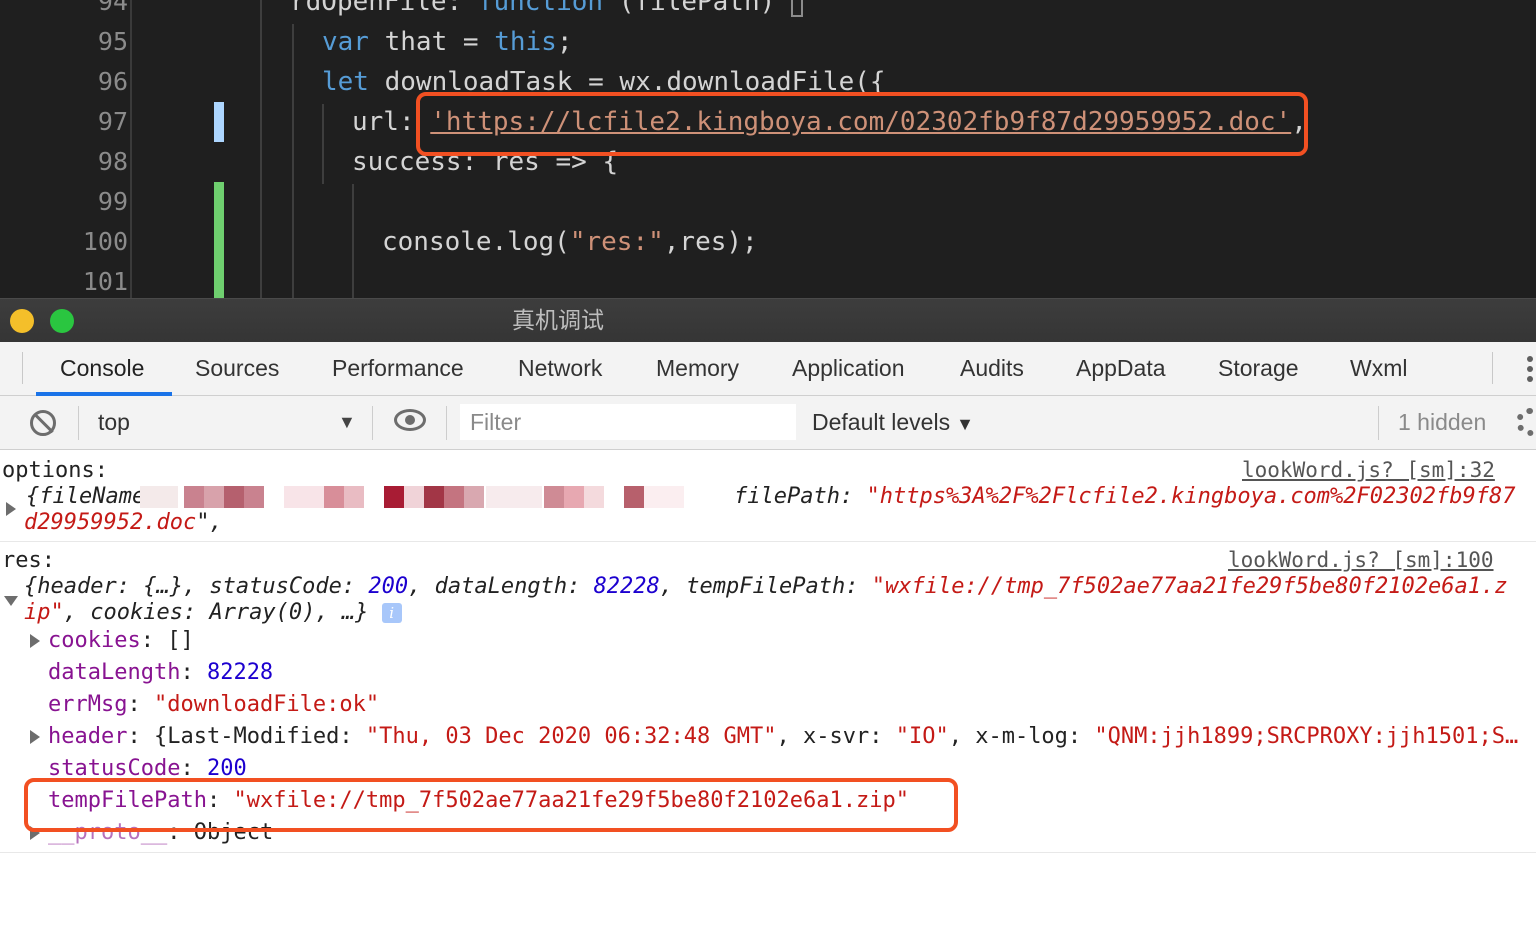  What do you see at coordinates (102, 369) in the screenshot?
I see `tab-console: Console` at bounding box center [102, 369].